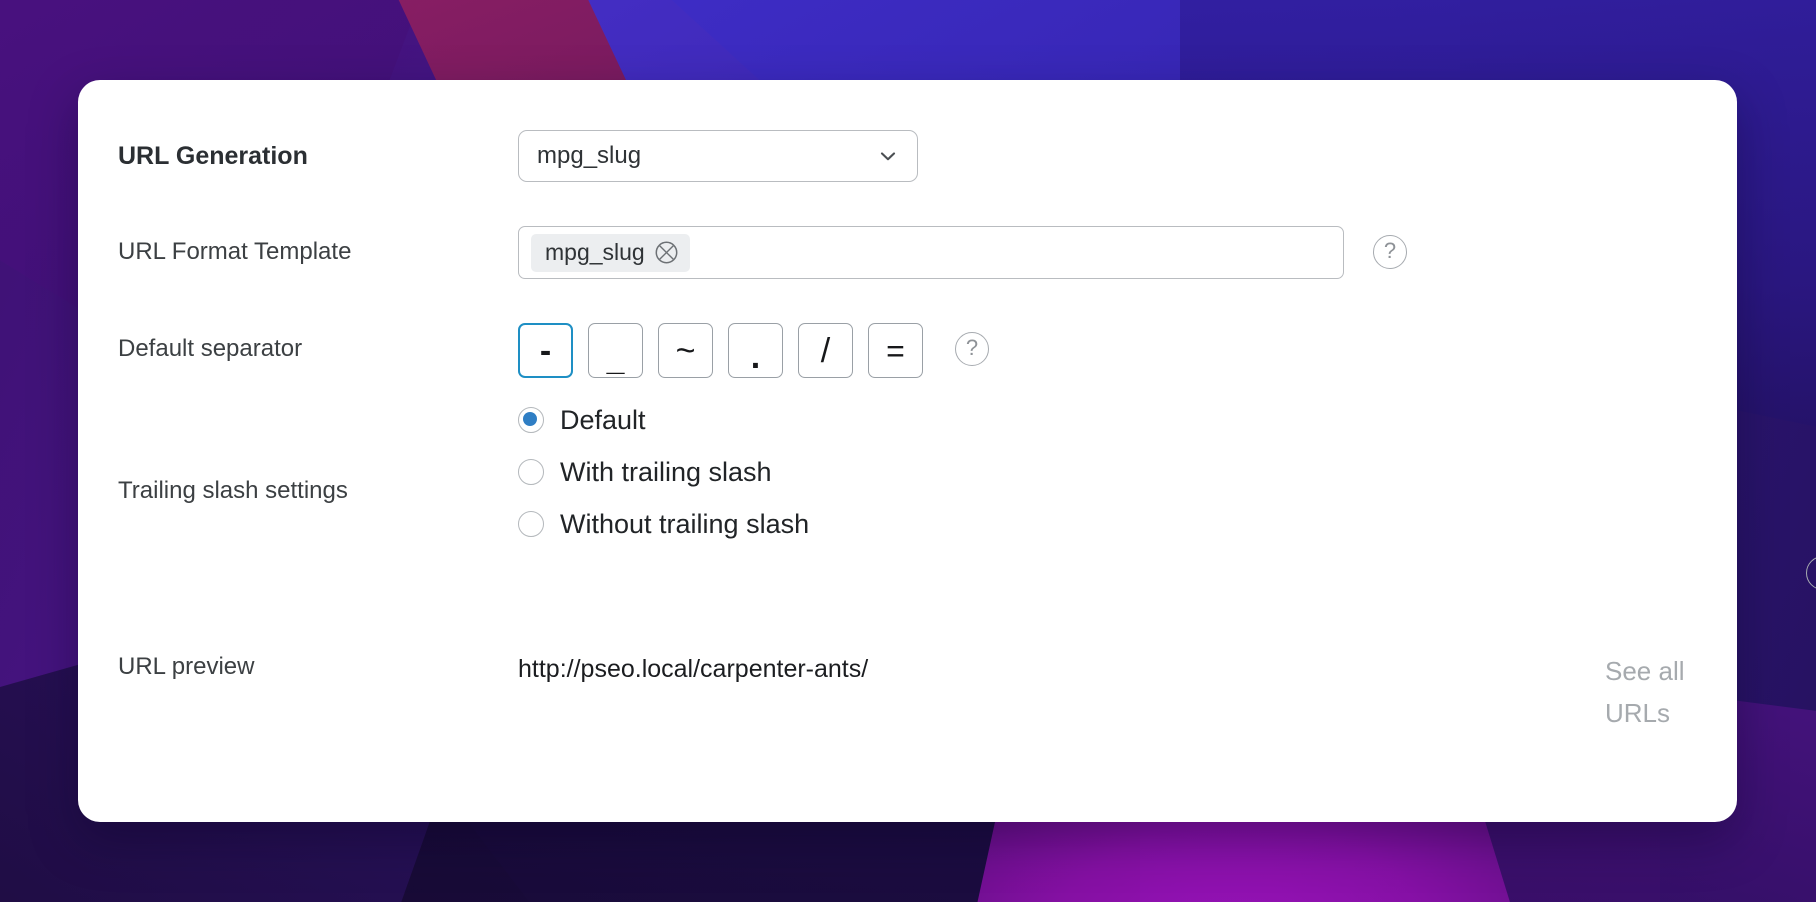  What do you see at coordinates (531, 420) in the screenshot?
I see `radio-mark-default` at bounding box center [531, 420].